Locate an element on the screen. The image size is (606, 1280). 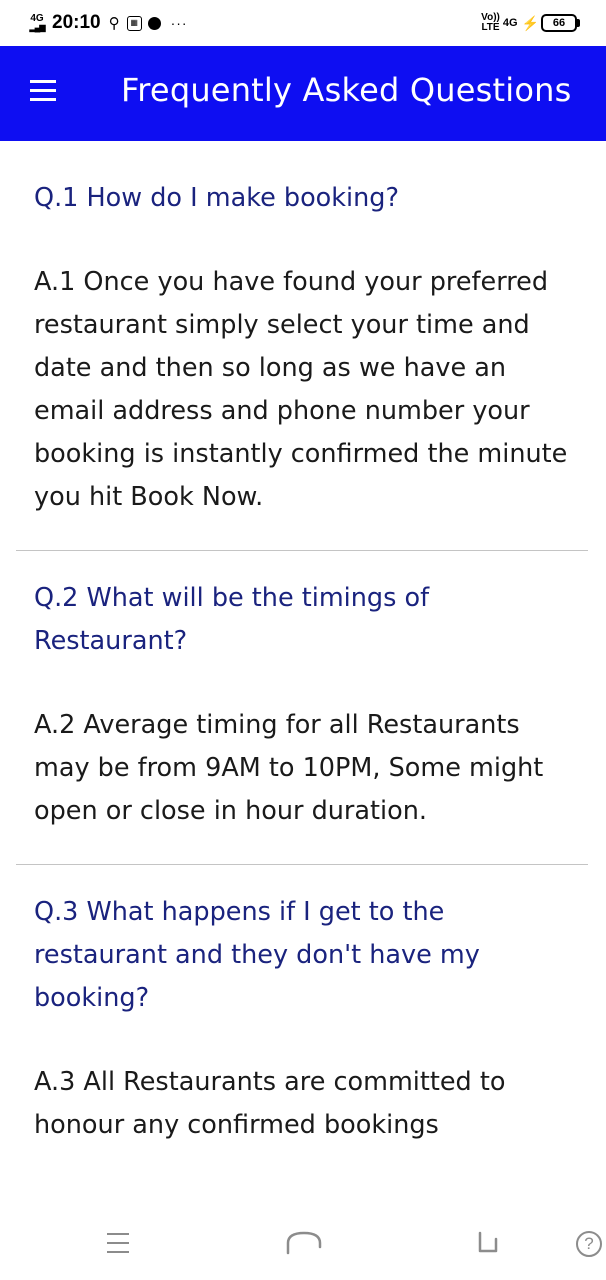
status-time: 20:10 is located at coordinates (76, 22).